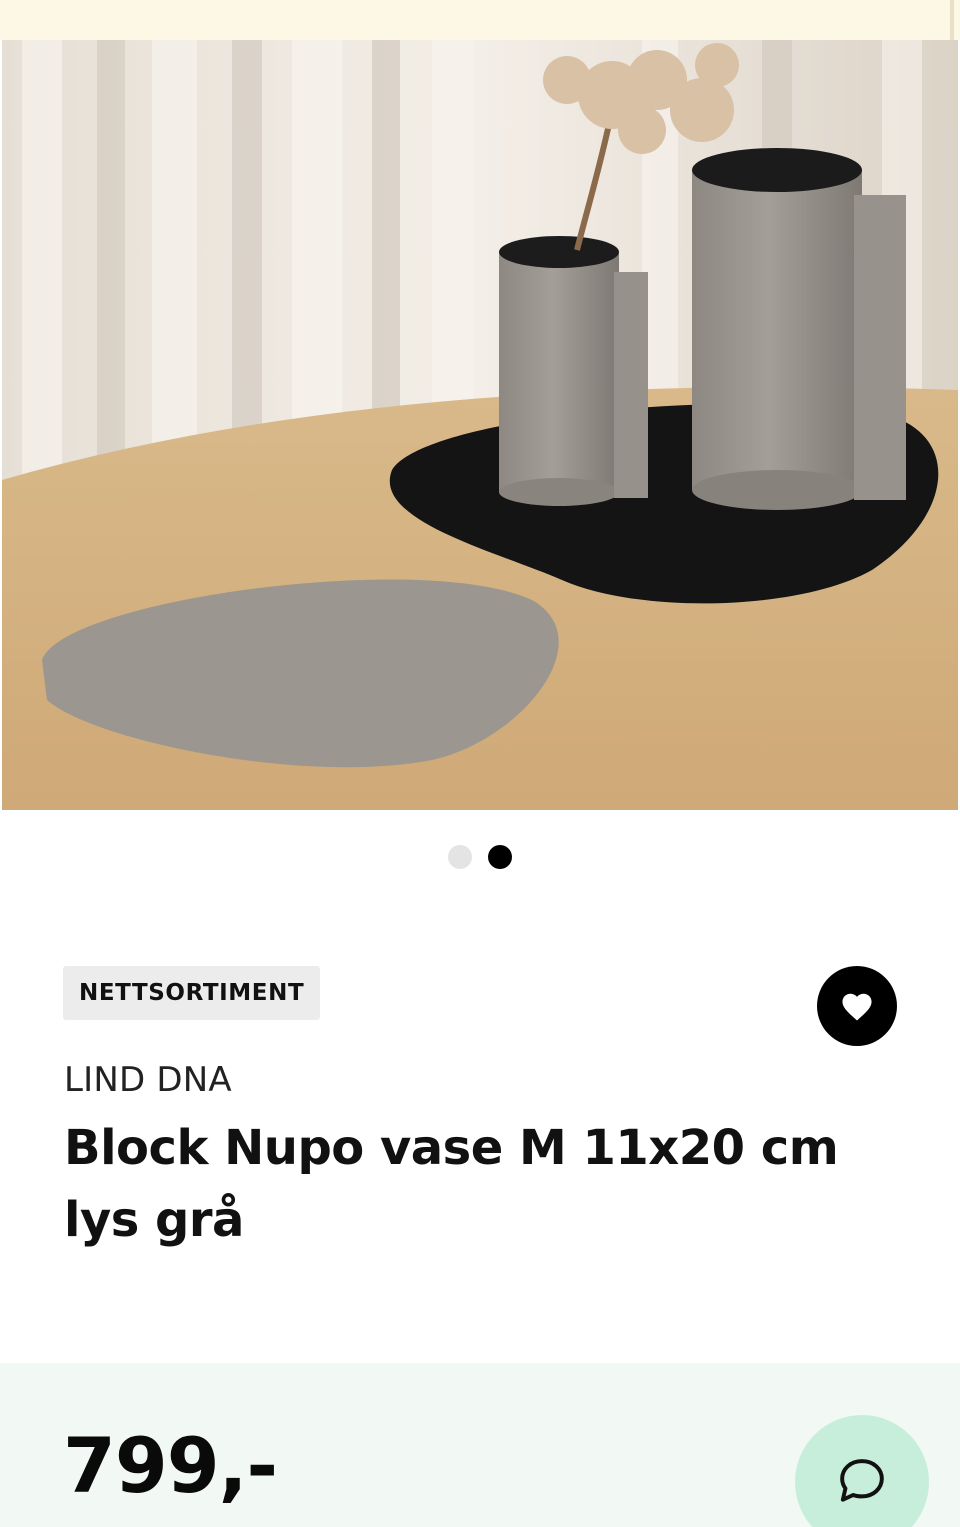 The width and height of the screenshot is (960, 1527). I want to click on product-brand: LIND DNA, so click(148, 1080).